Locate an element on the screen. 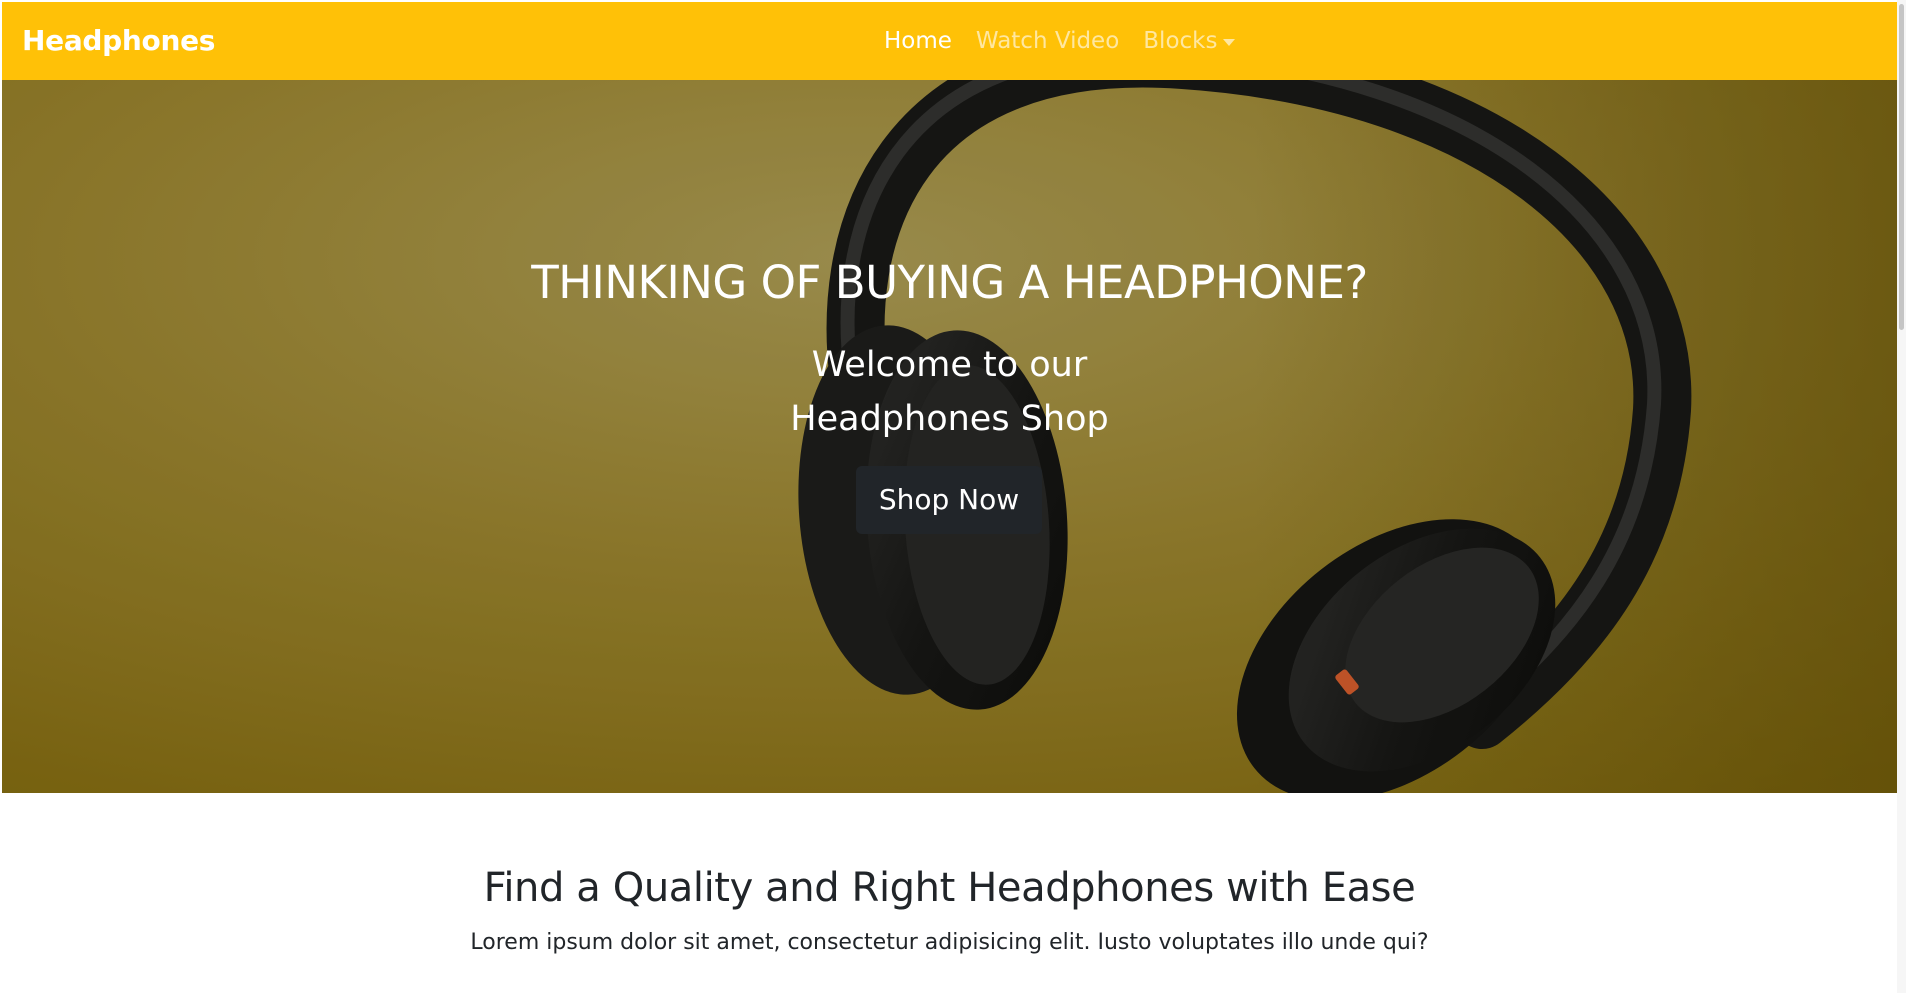  nav-link-blocks: Blocks is located at coordinates (1189, 41).